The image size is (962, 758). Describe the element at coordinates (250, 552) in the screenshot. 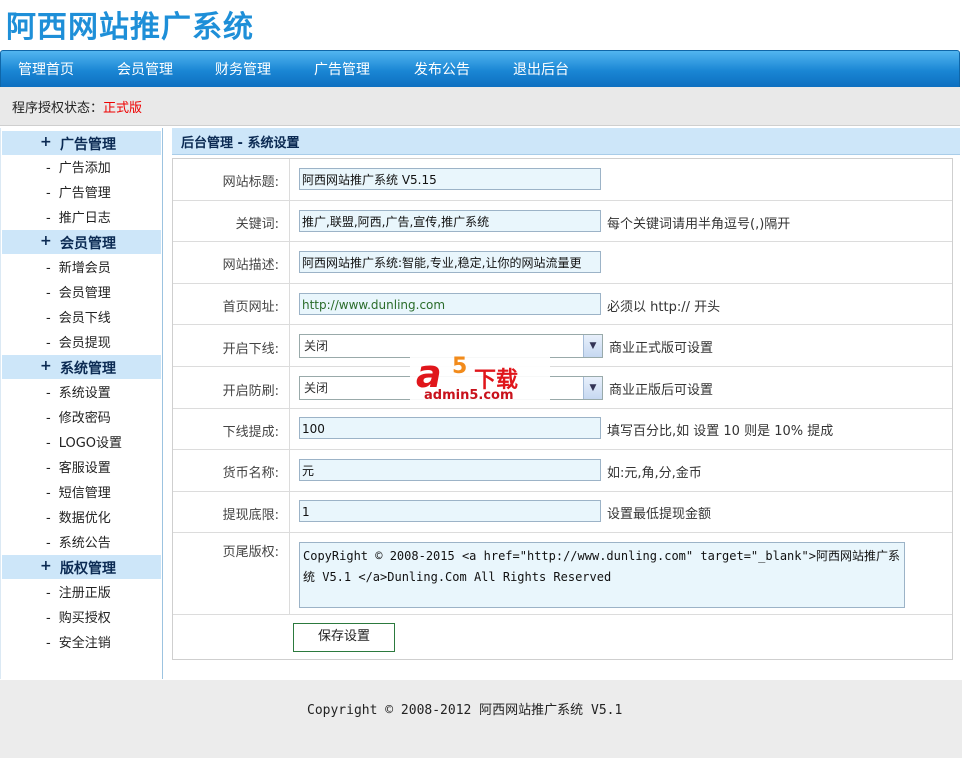

I see `field-label: 页尾版权:` at that location.